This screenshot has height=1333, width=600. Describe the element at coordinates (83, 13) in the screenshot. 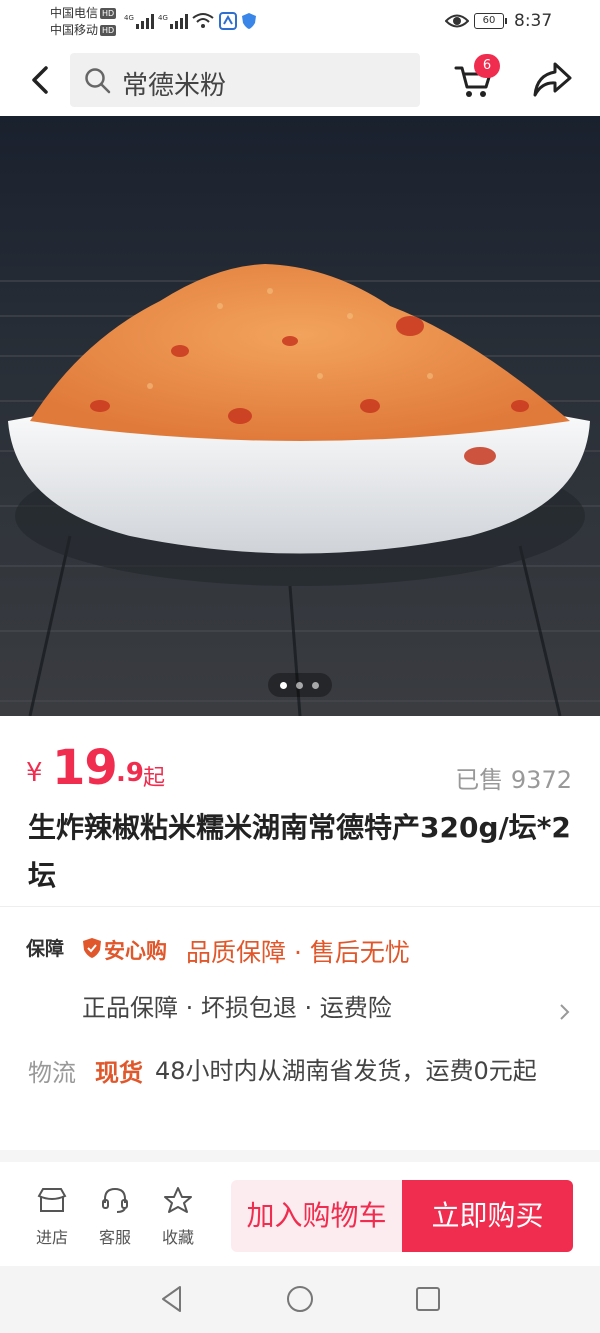

I see `carrier-primary: 中国电信 HD` at that location.